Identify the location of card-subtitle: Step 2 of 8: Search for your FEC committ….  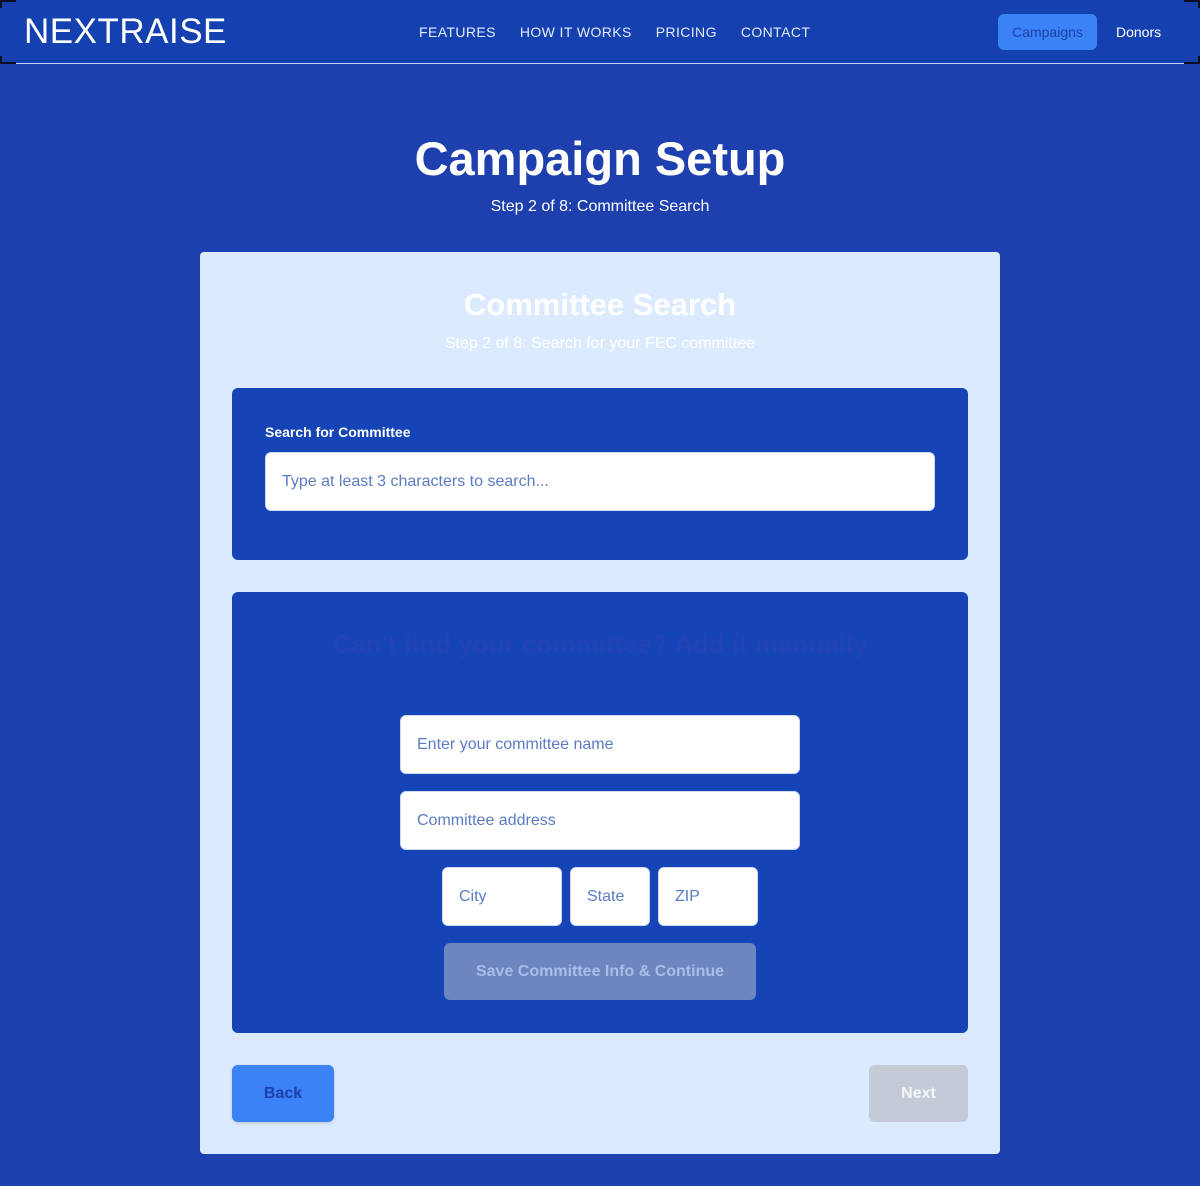
(600, 343).